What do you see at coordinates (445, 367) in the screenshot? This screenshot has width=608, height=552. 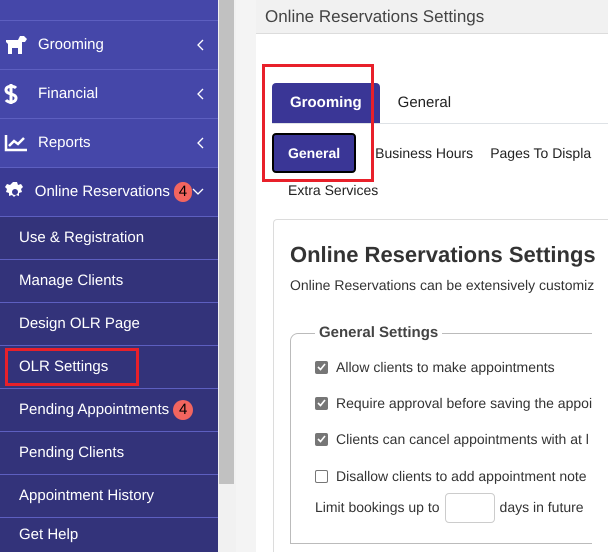 I see `option-label: Allow clients to make appointments` at bounding box center [445, 367].